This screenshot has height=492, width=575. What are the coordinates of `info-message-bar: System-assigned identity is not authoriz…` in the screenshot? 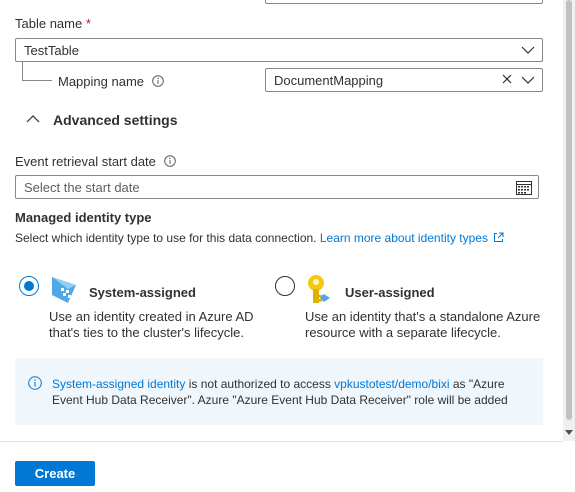 It's located at (279, 391).